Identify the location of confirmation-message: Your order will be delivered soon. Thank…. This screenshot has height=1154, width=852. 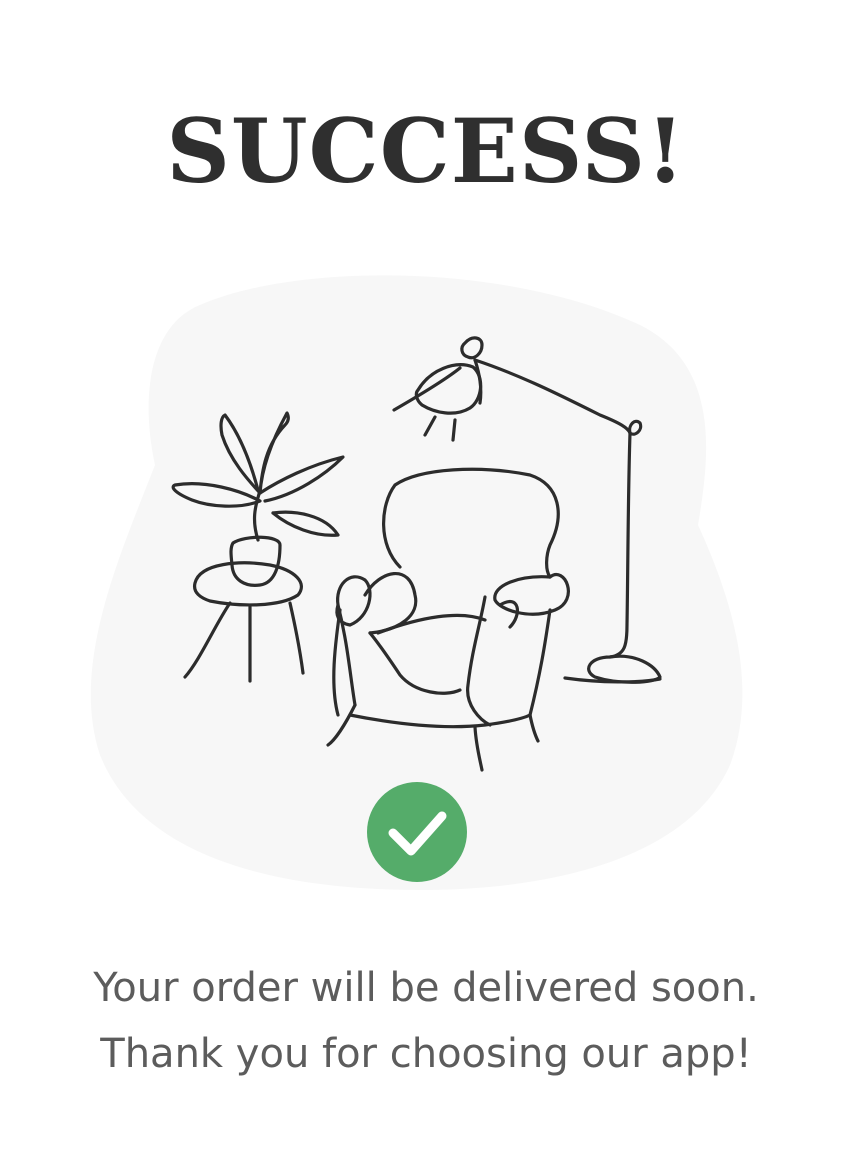
(426, 1021).